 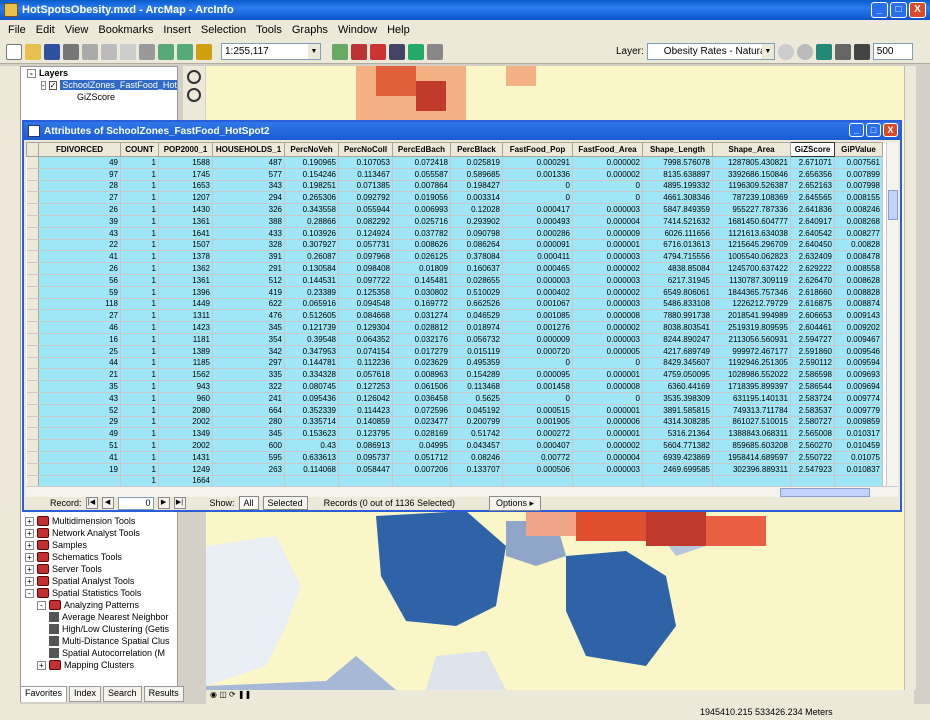 What do you see at coordinates (125, 30) in the screenshot?
I see `menu-bookmarks: Bookmarks` at bounding box center [125, 30].